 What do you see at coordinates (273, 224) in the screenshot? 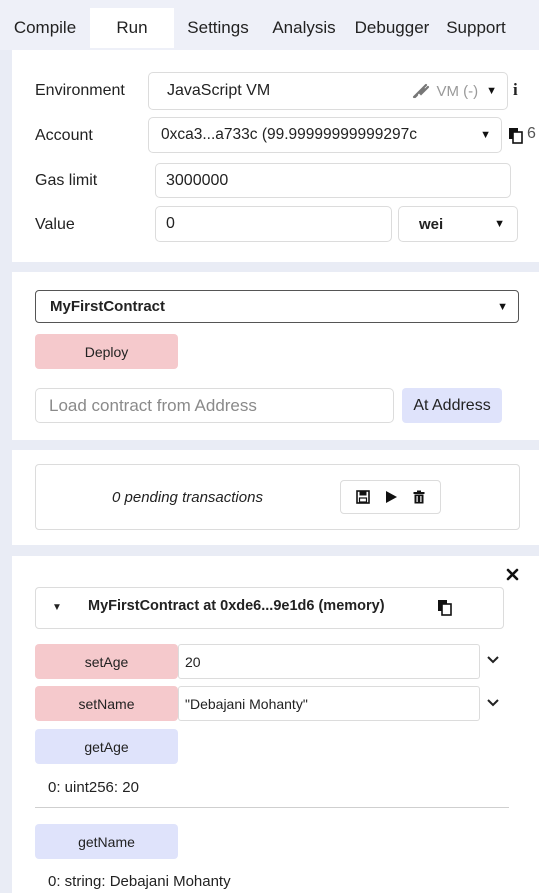
I see `value-input: 0` at bounding box center [273, 224].